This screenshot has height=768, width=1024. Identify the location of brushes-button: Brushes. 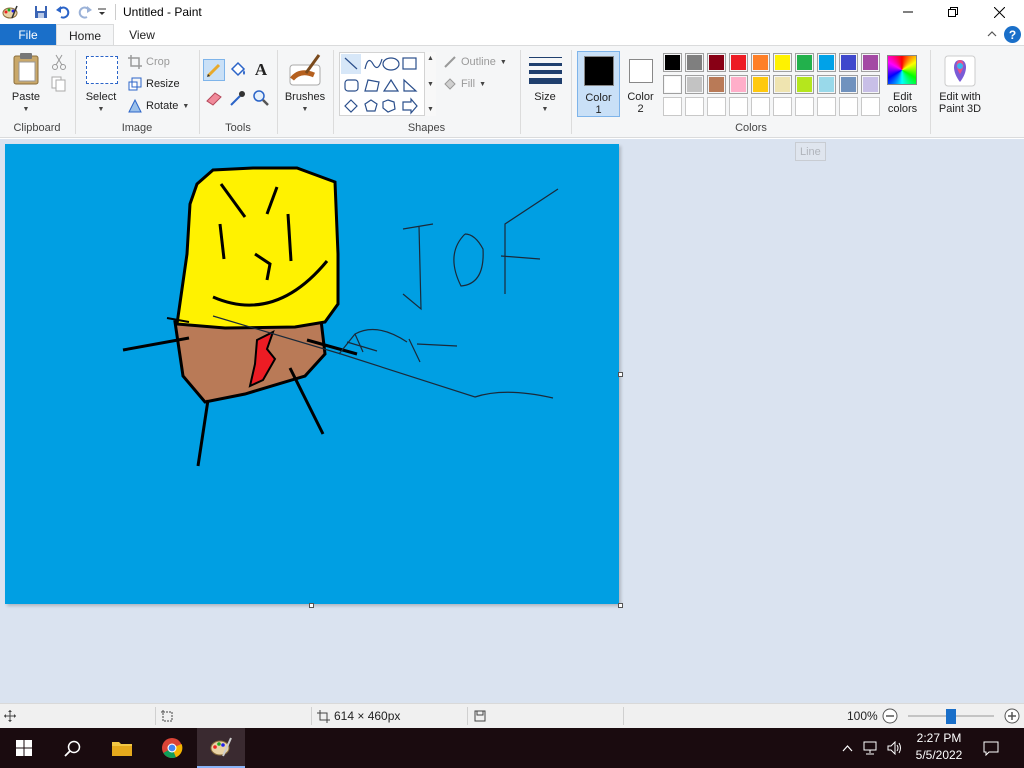
(305, 97).